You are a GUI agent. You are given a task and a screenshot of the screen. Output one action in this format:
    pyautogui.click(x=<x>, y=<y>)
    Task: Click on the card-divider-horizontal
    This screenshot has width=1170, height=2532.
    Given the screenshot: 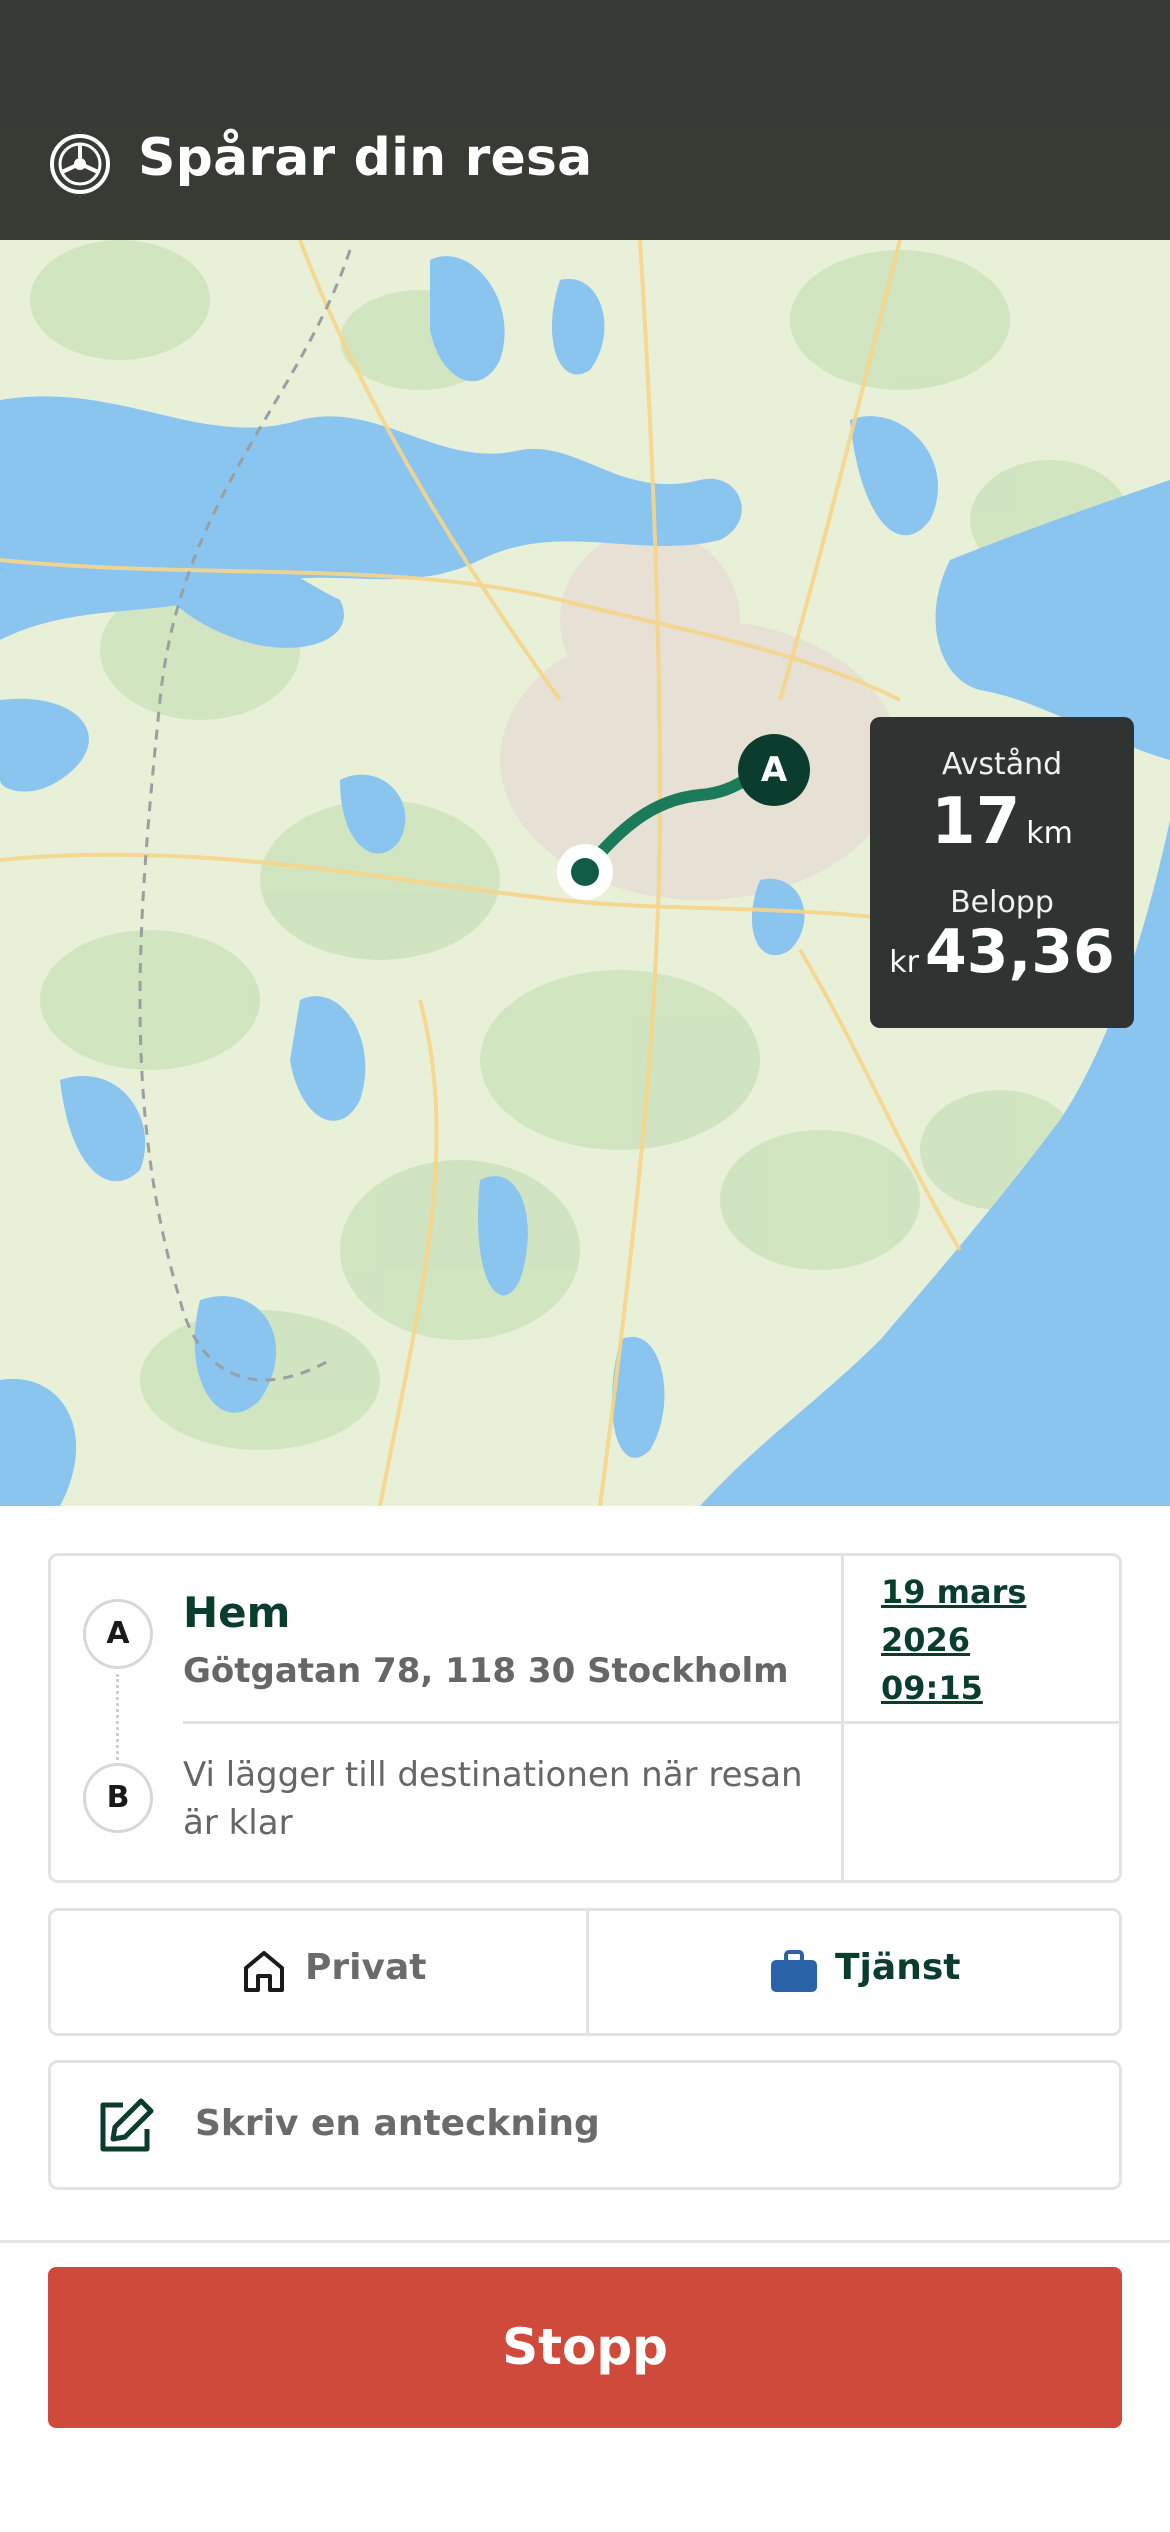 What is the action you would take?
    pyautogui.click(x=651, y=1722)
    